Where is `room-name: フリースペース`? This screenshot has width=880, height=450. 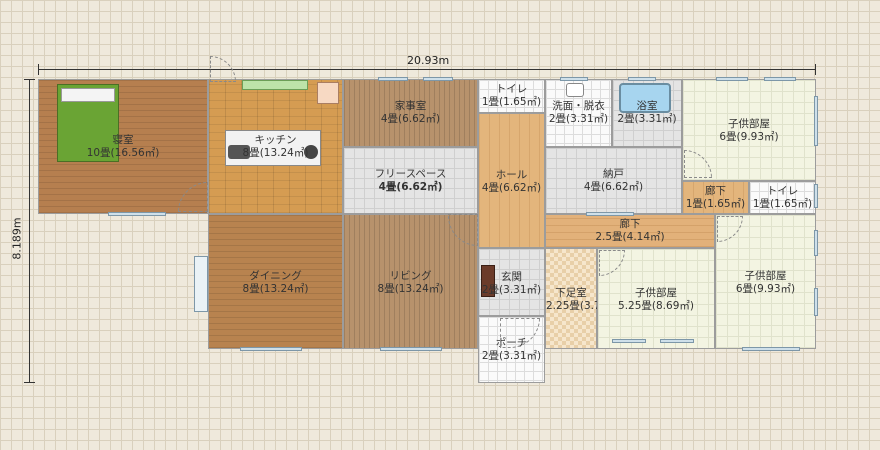 room-name: フリースペース is located at coordinates (410, 174).